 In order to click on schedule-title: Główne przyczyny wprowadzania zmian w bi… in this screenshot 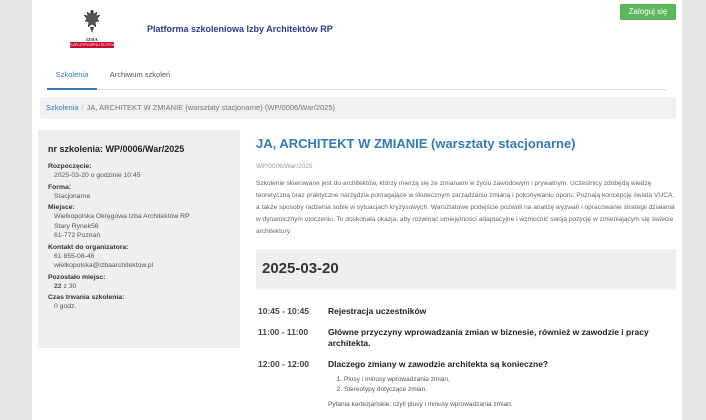, I will do `click(488, 337)`.